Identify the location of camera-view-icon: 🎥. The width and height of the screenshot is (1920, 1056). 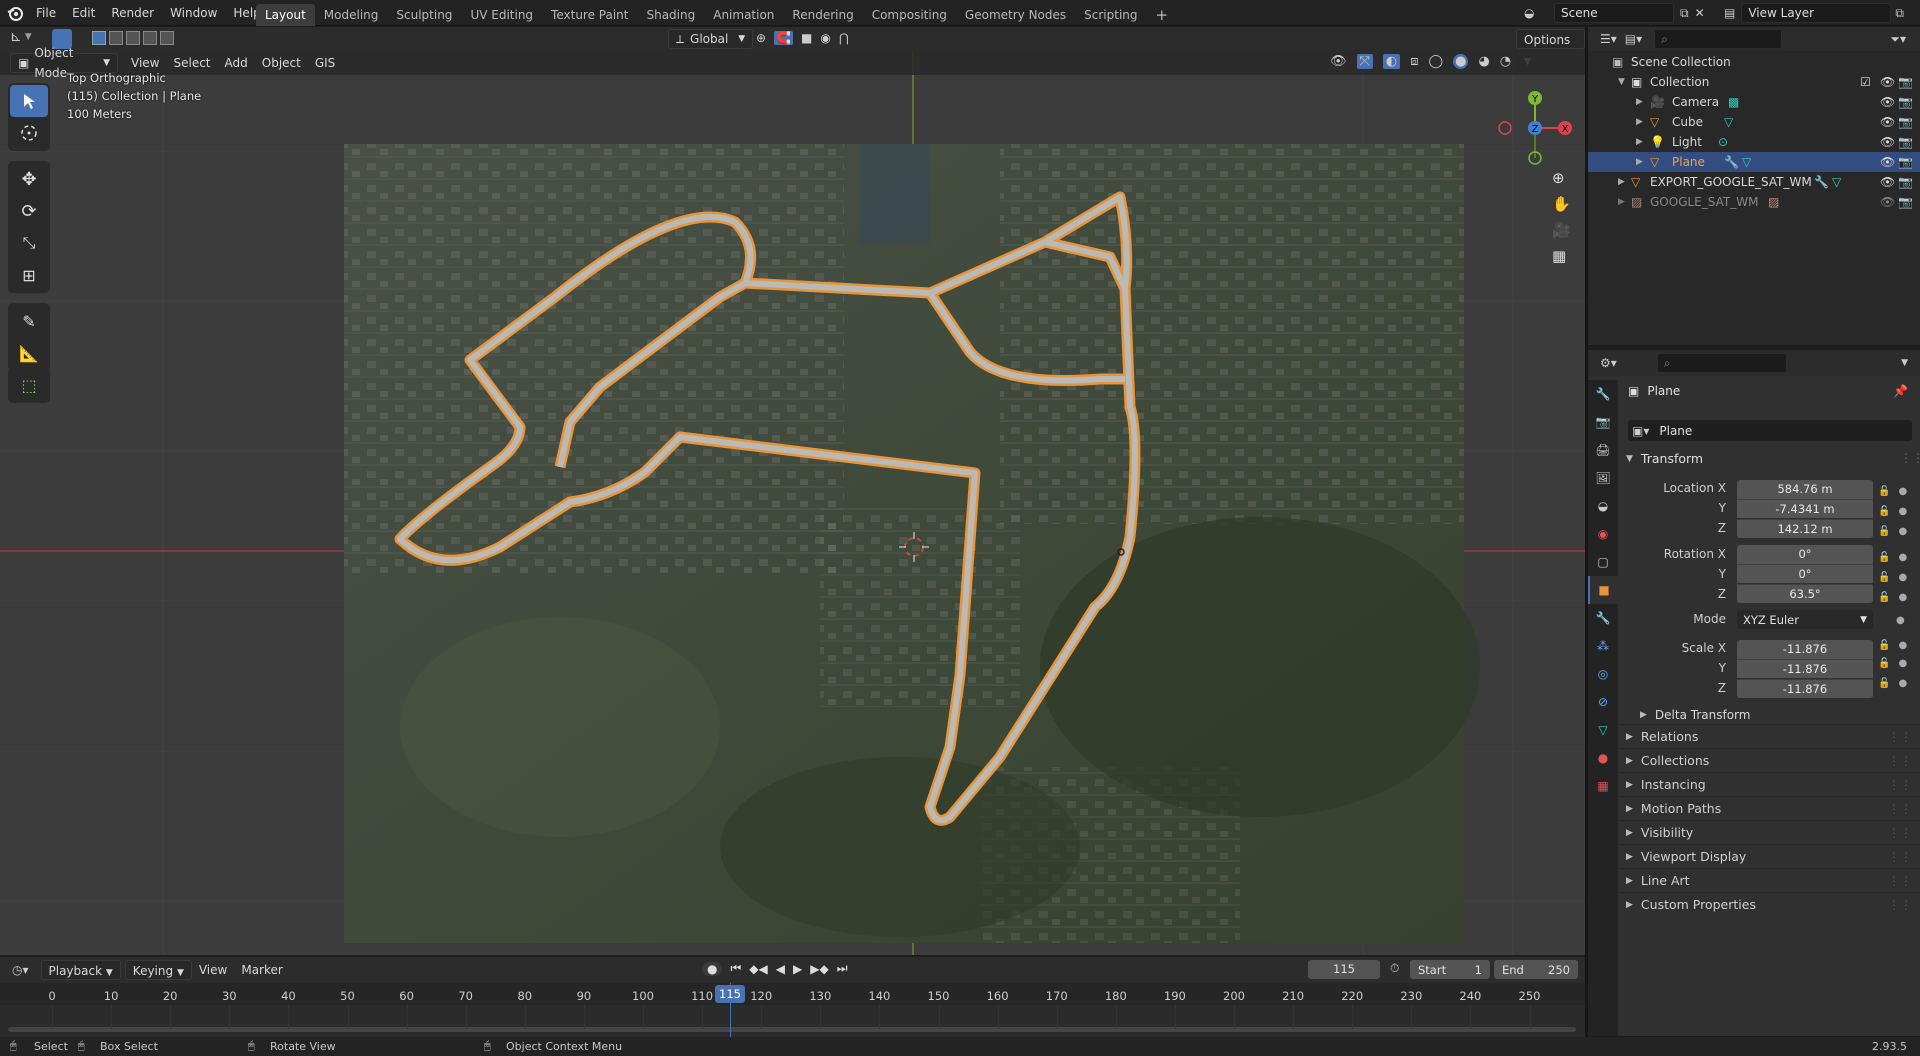
(1561, 230).